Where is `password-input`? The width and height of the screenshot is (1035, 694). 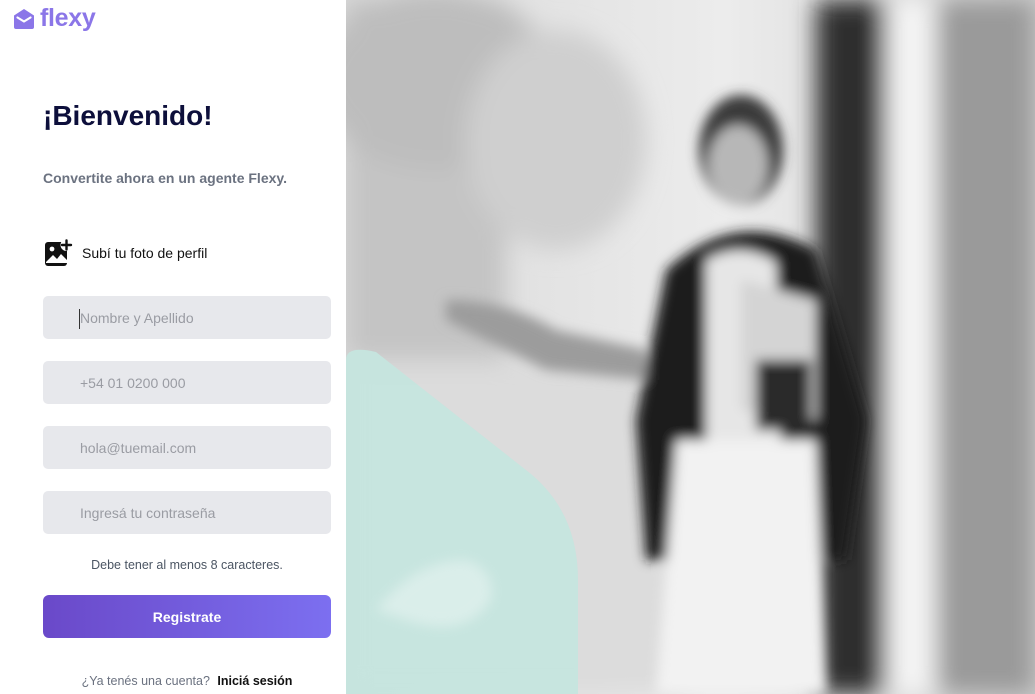 password-input is located at coordinates (187, 512).